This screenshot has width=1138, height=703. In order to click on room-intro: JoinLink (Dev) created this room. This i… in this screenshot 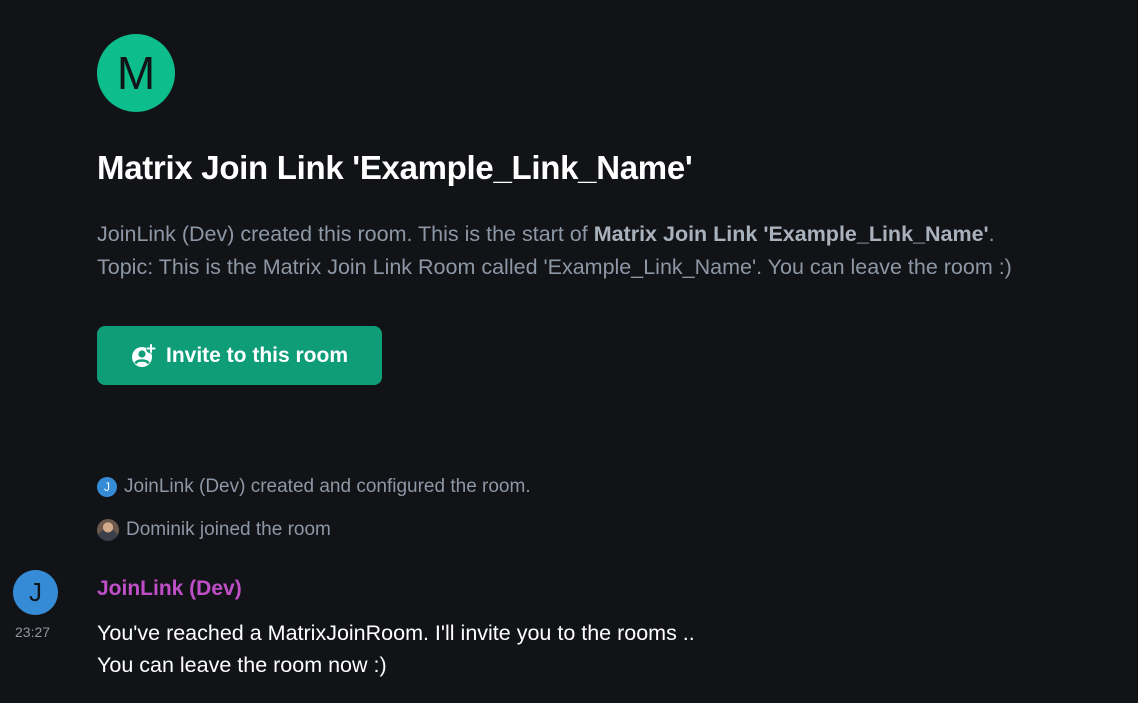, I will do `click(602, 251)`.